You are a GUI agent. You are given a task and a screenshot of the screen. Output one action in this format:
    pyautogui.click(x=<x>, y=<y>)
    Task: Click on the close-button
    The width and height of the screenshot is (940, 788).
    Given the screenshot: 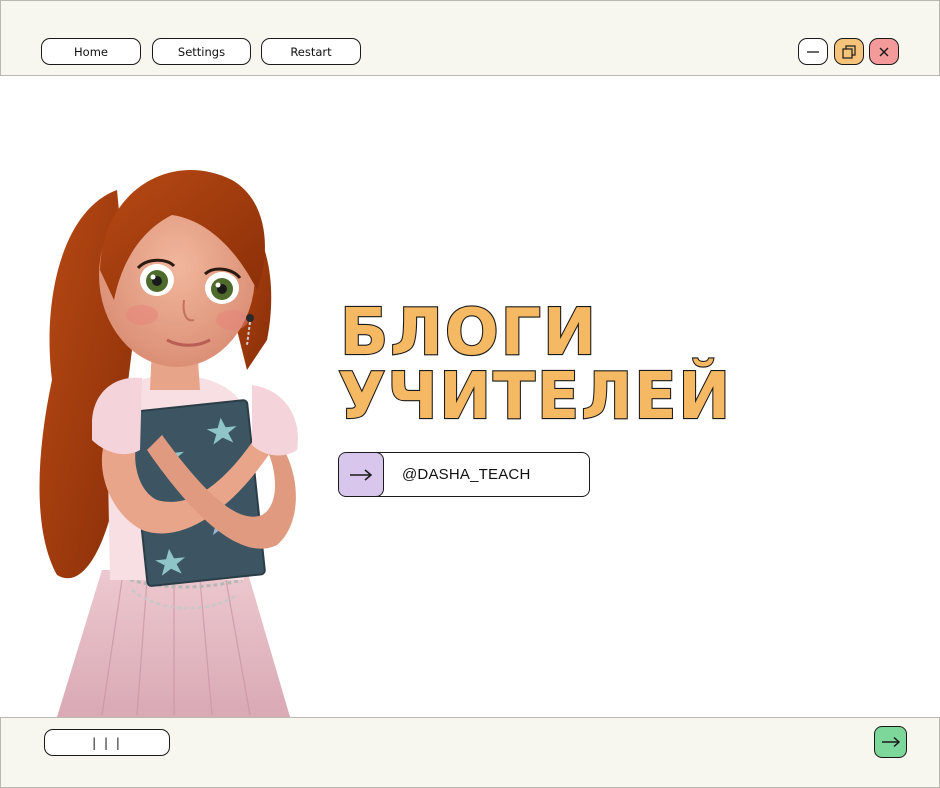 What is the action you would take?
    pyautogui.click(x=884, y=51)
    